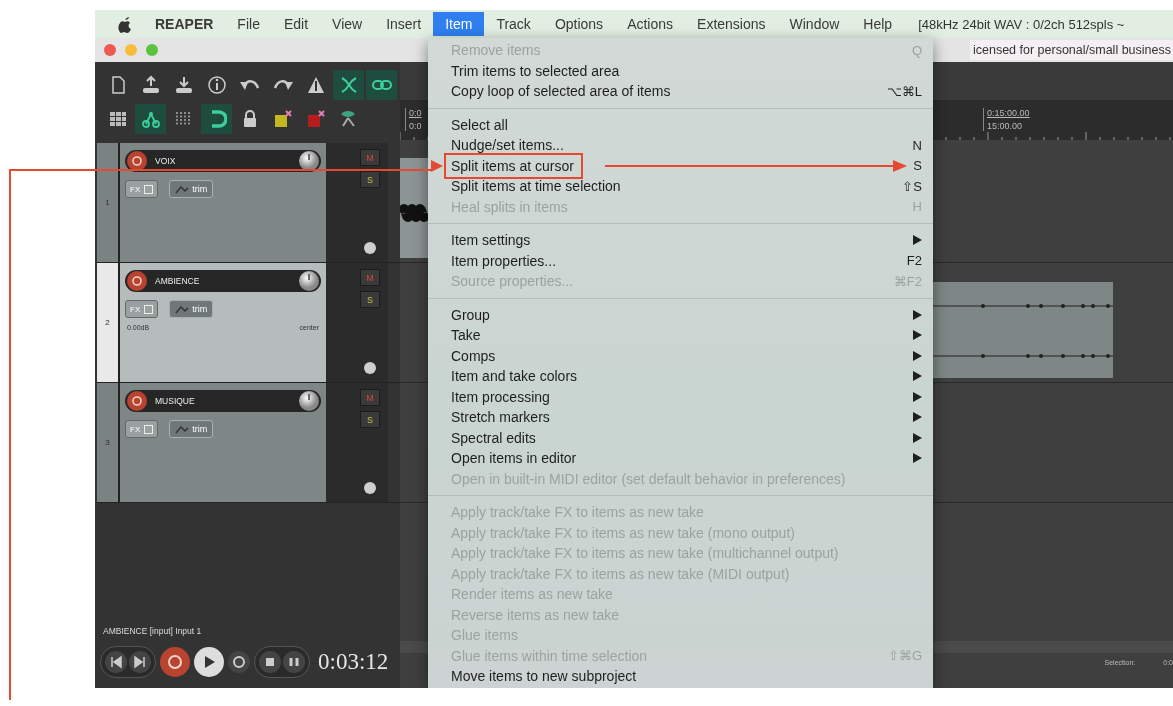 The width and height of the screenshot is (1173, 706). What do you see at coordinates (353, 662) in the screenshot?
I see `time-display: 0:03:12` at bounding box center [353, 662].